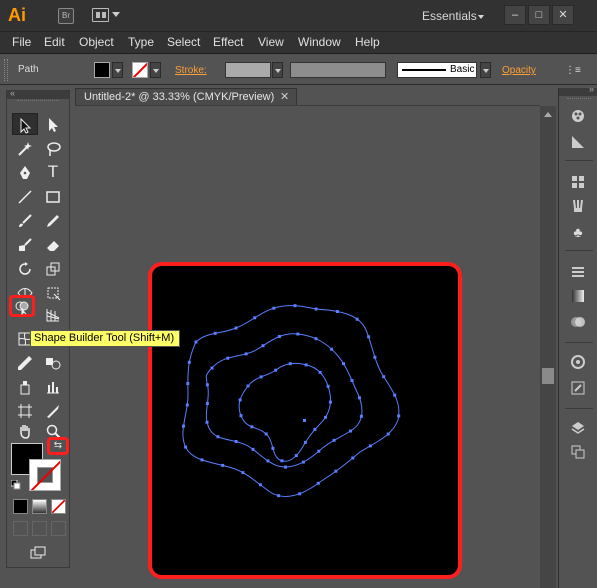 This screenshot has height=588, width=597. What do you see at coordinates (58, 446) in the screenshot?
I see `swap-fill-stroke-icon: ⇆` at bounding box center [58, 446].